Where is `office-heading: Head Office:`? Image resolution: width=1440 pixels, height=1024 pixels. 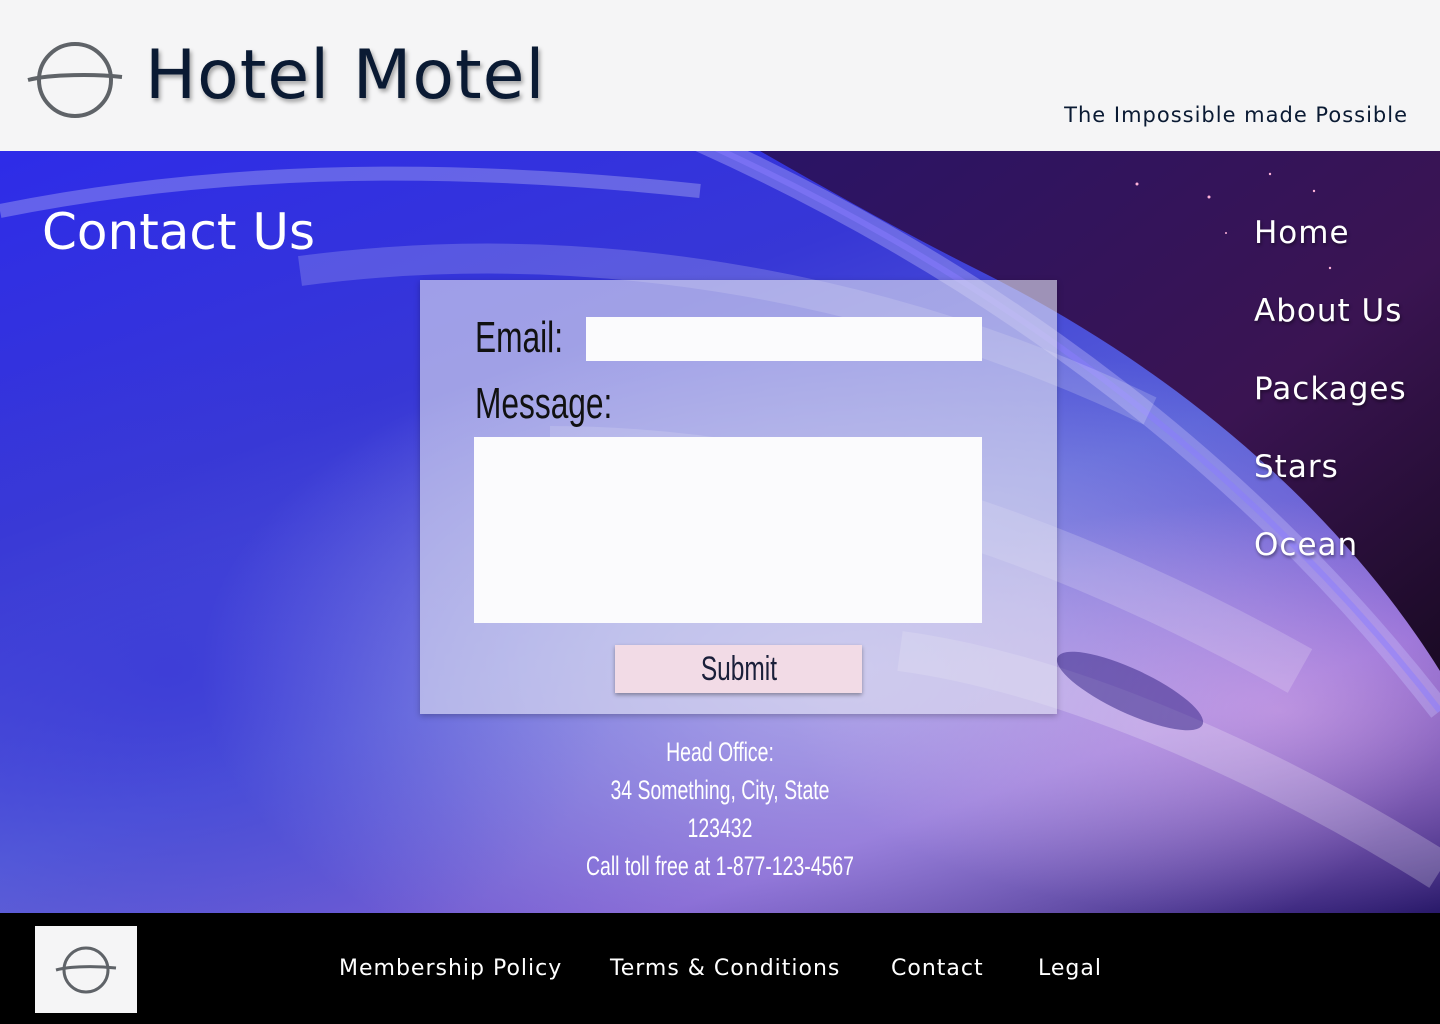
office-heading: Head Office: is located at coordinates (720, 752).